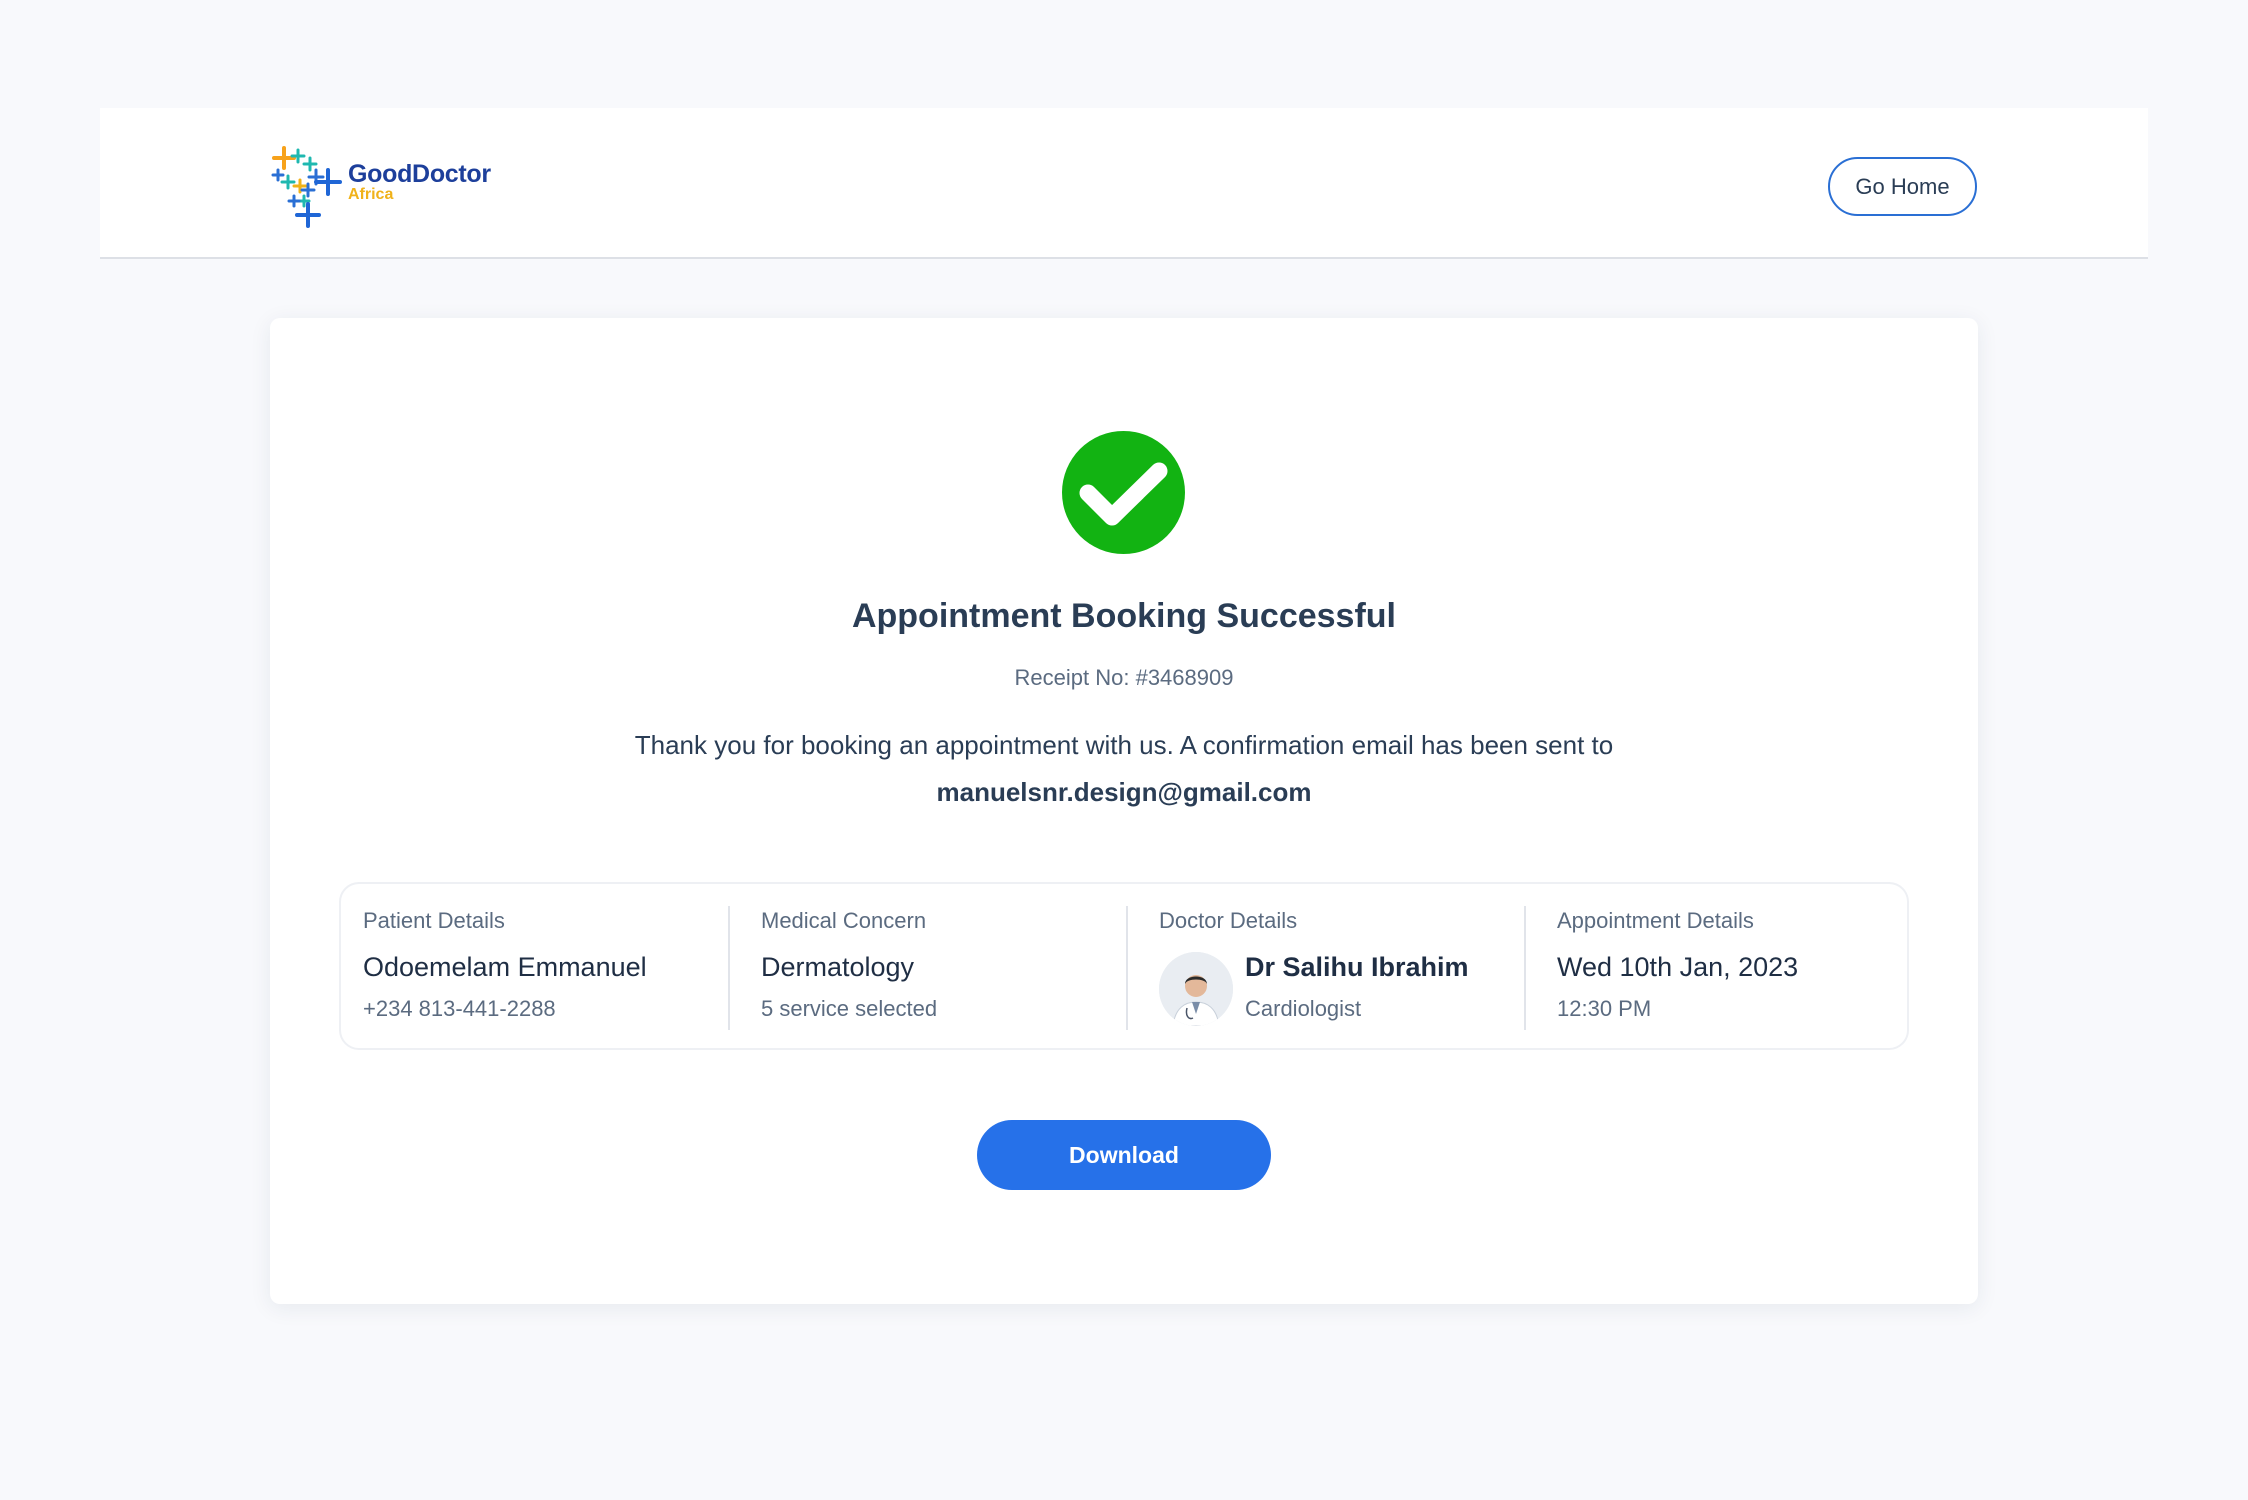 The width and height of the screenshot is (2248, 1500). Describe the element at coordinates (434, 920) in the screenshot. I see `patient-details-label: Patient Details` at that location.